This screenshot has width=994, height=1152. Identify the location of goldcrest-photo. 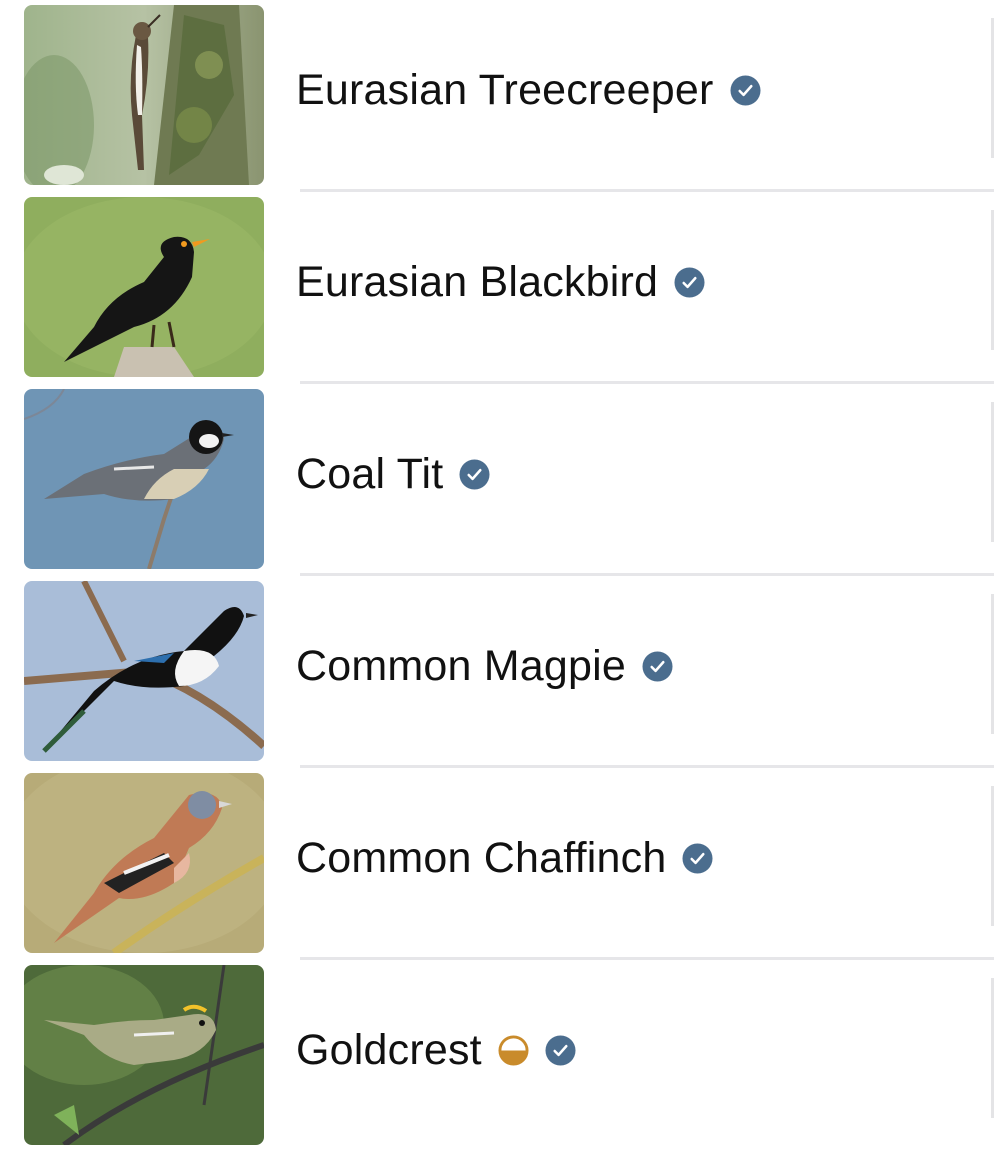
(144, 1055).